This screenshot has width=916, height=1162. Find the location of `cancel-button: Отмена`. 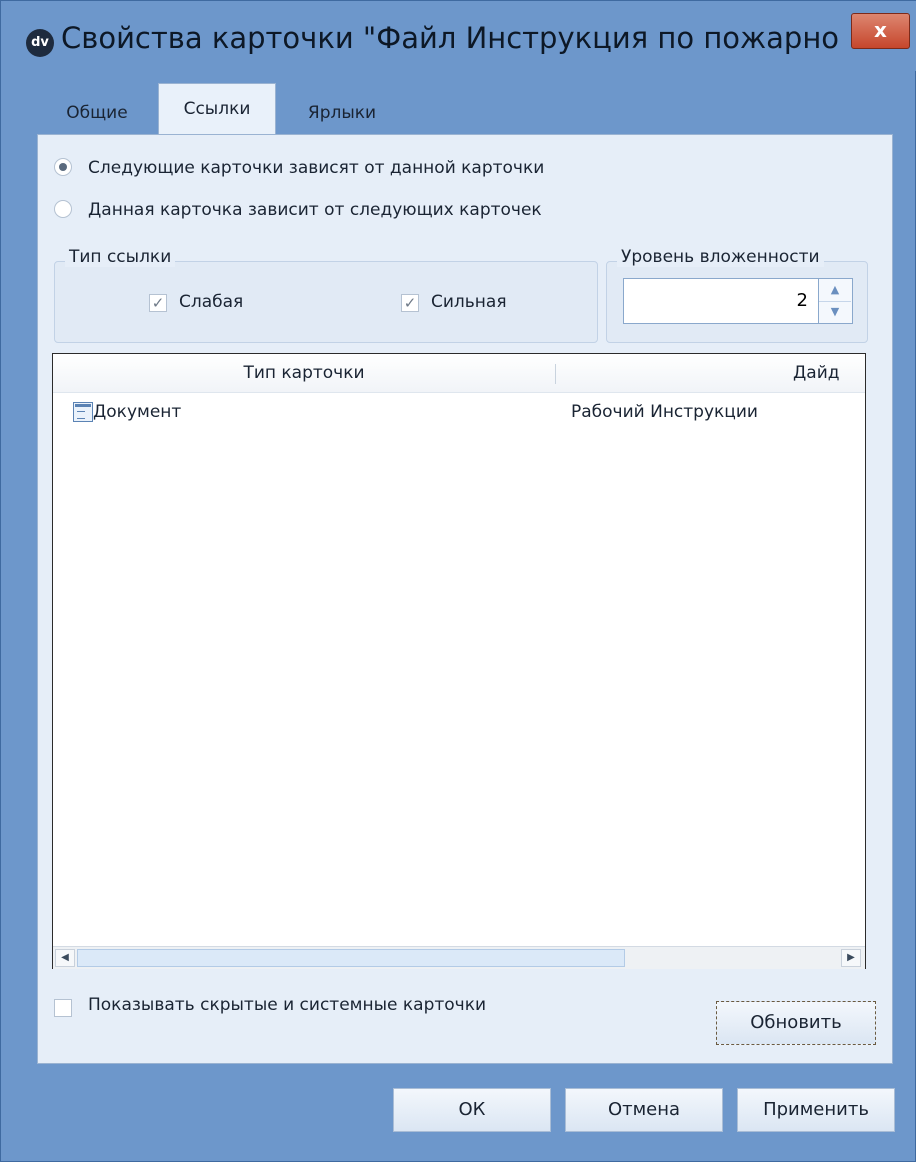

cancel-button: Отмена is located at coordinates (644, 1110).